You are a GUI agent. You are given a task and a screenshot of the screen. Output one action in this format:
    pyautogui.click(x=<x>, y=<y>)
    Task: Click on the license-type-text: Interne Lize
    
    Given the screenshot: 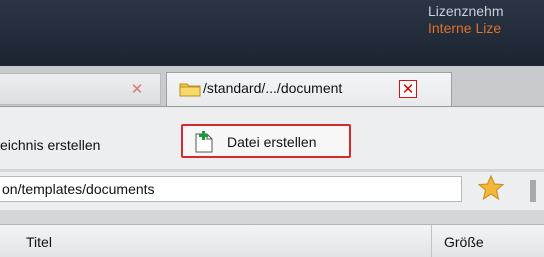 What is the action you would take?
    pyautogui.click(x=465, y=28)
    